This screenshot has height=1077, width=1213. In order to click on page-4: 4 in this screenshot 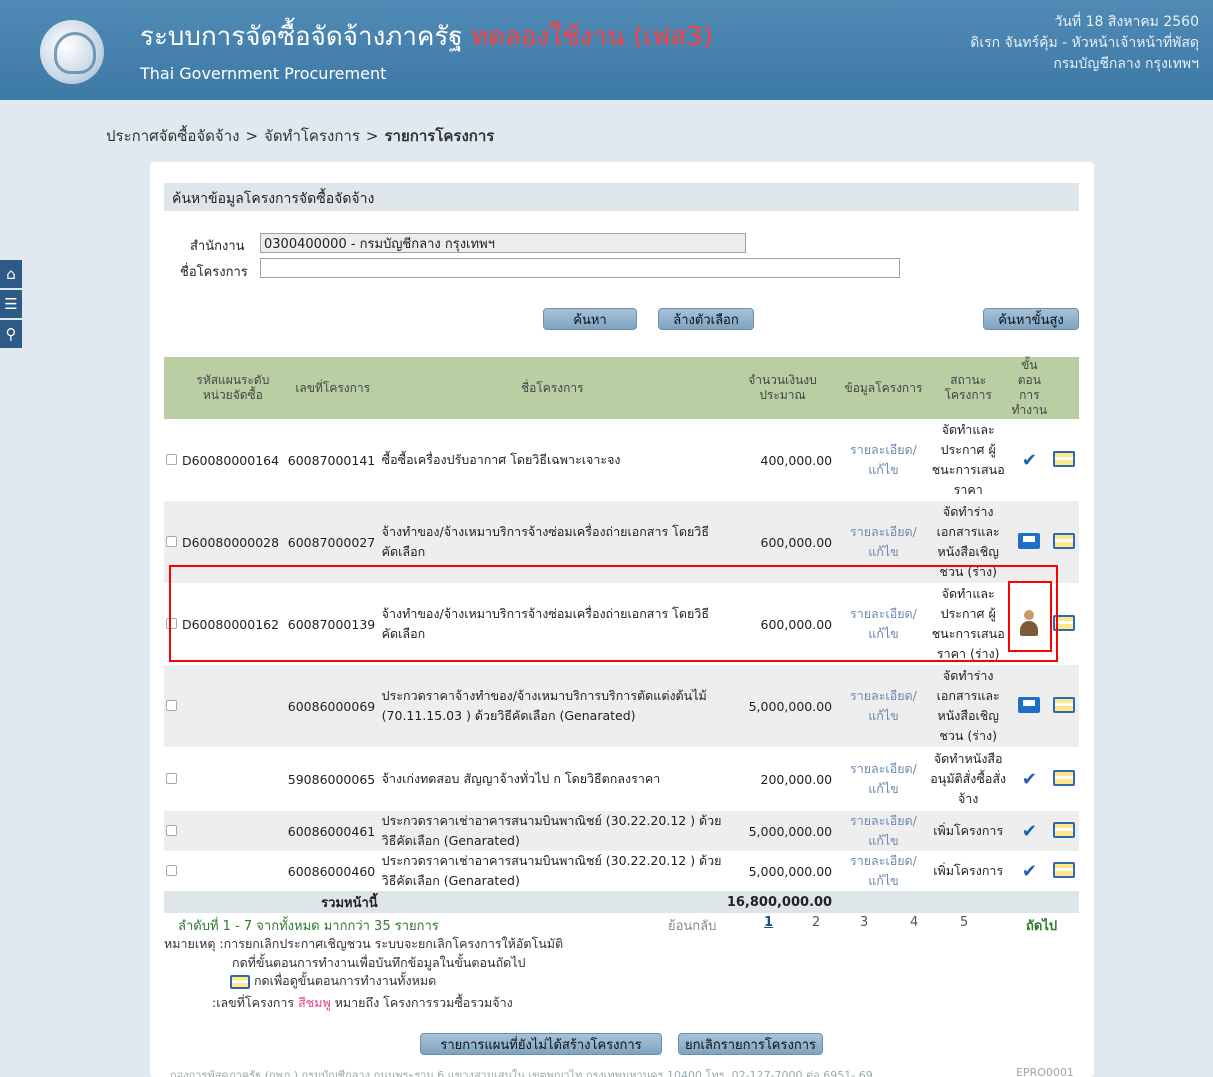, I will do `click(914, 922)`.